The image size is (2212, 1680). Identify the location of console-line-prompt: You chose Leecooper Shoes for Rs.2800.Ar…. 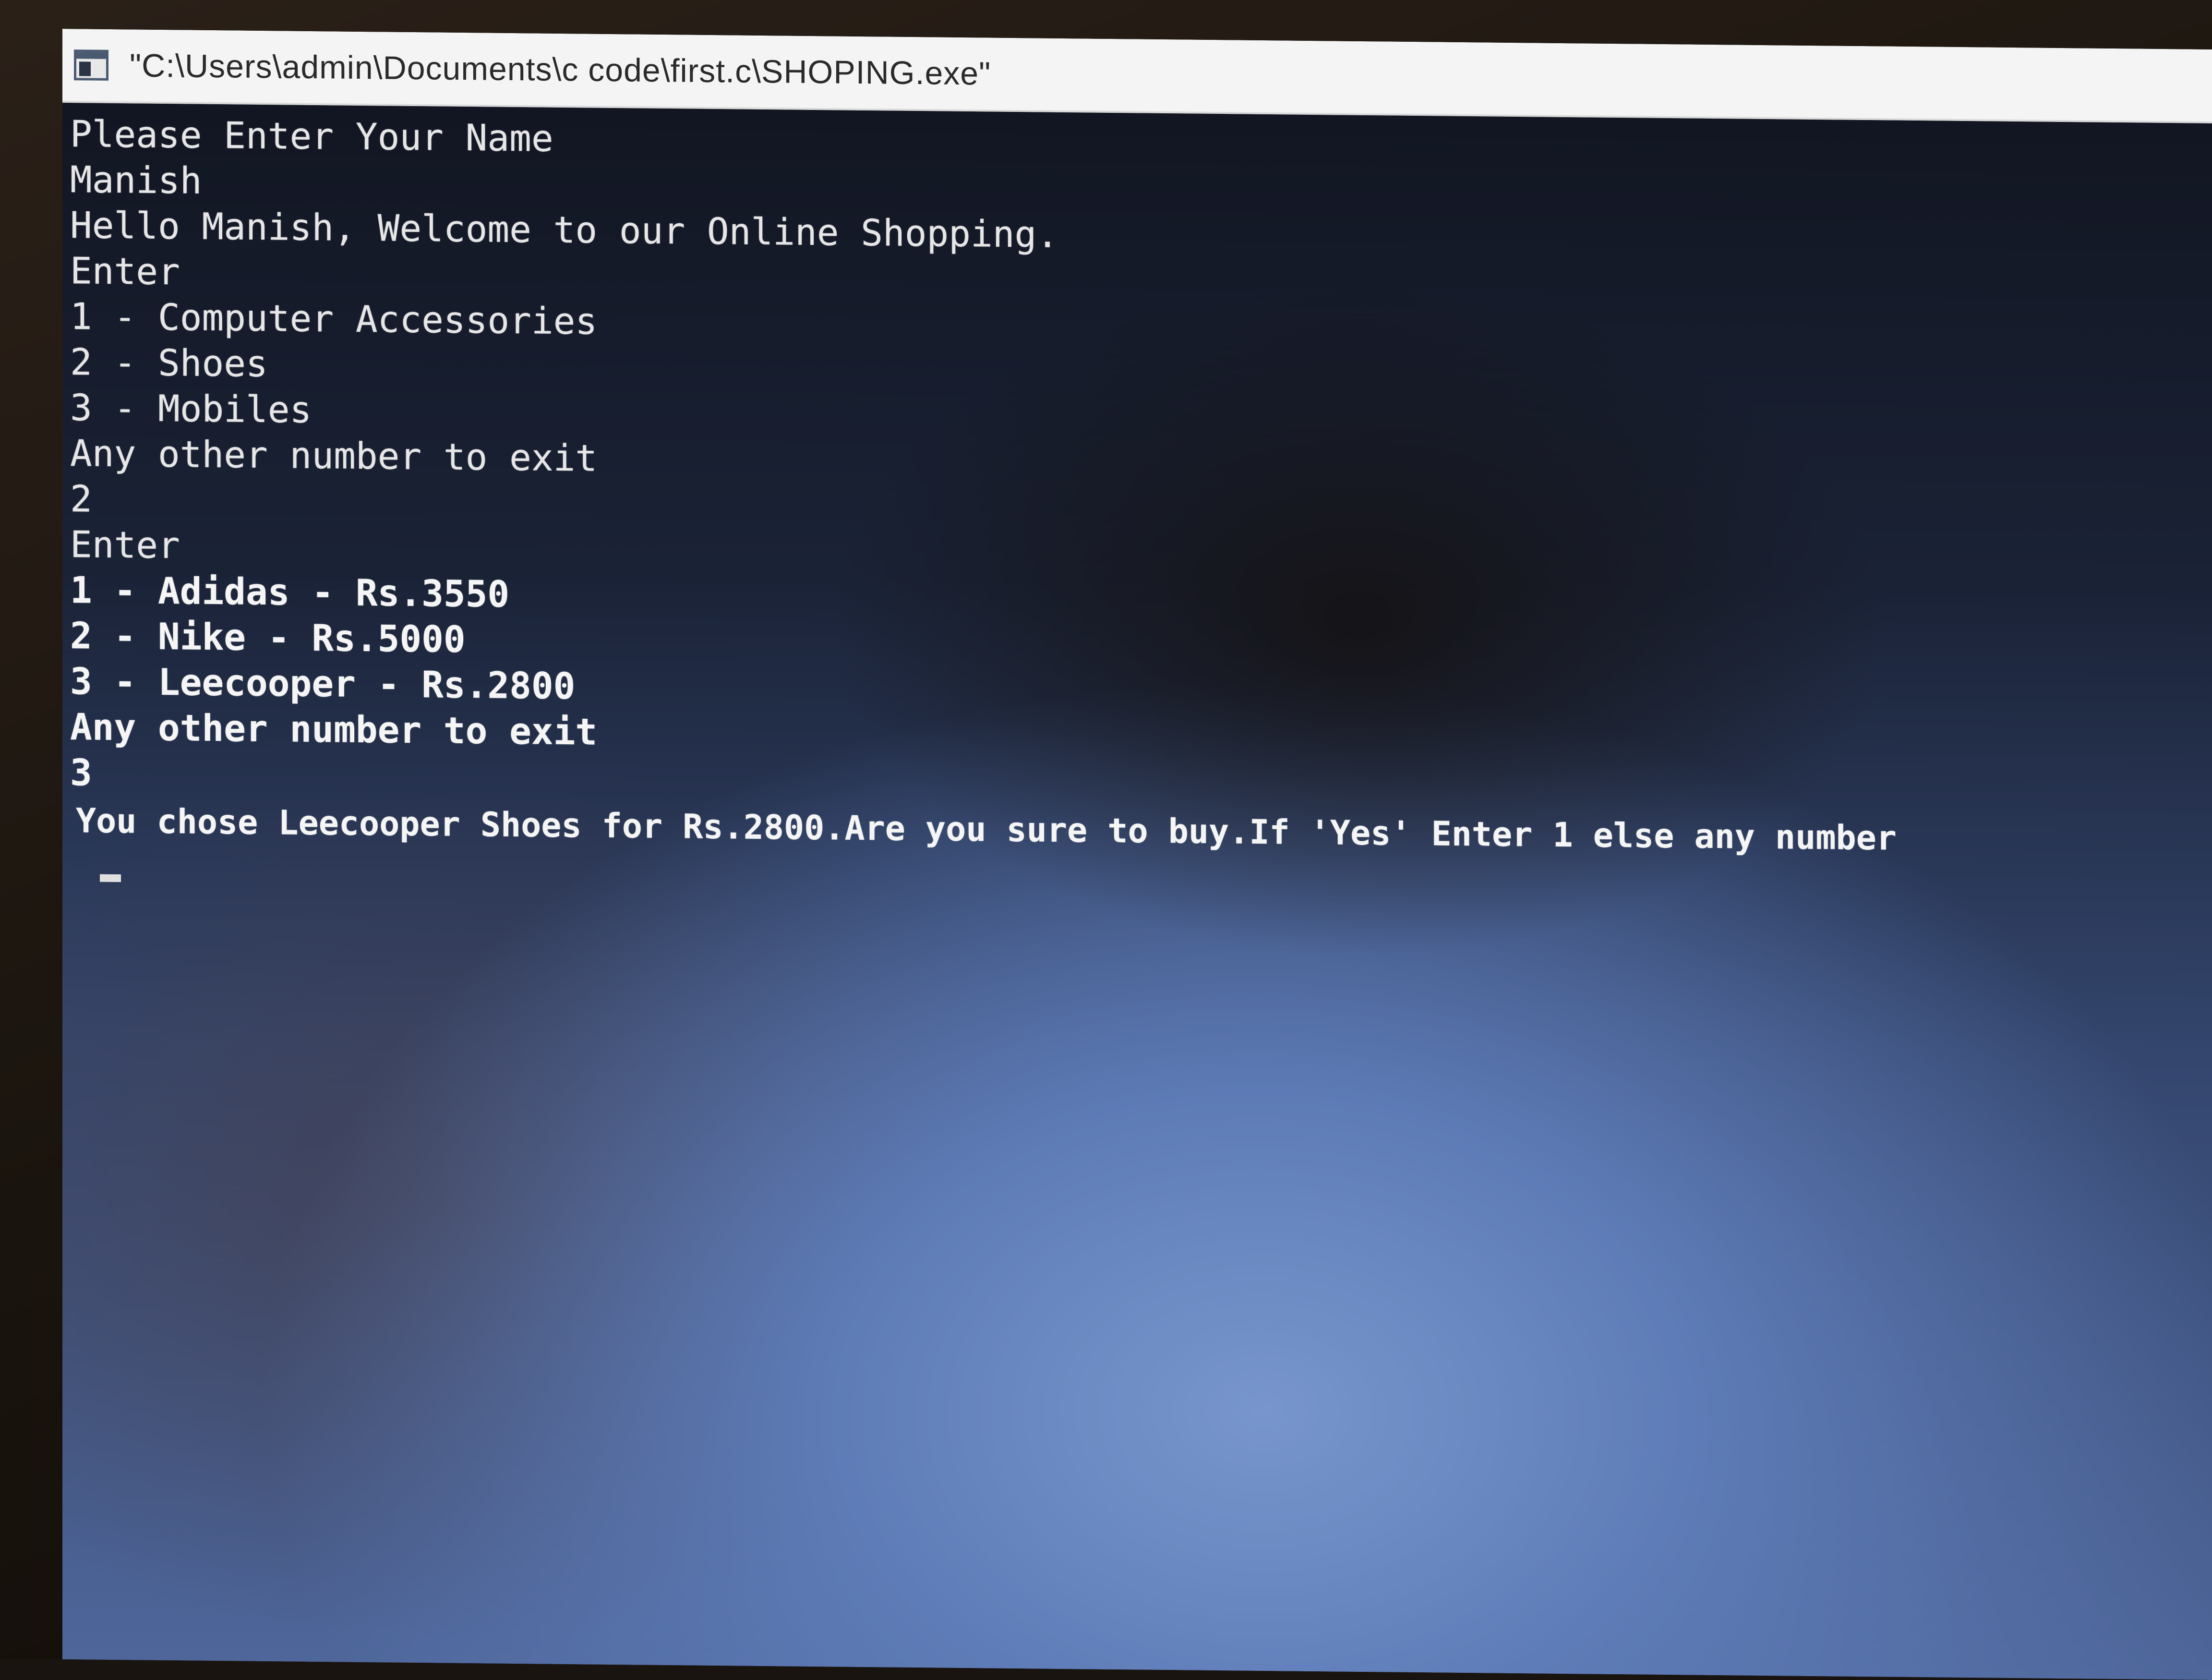
(987, 829).